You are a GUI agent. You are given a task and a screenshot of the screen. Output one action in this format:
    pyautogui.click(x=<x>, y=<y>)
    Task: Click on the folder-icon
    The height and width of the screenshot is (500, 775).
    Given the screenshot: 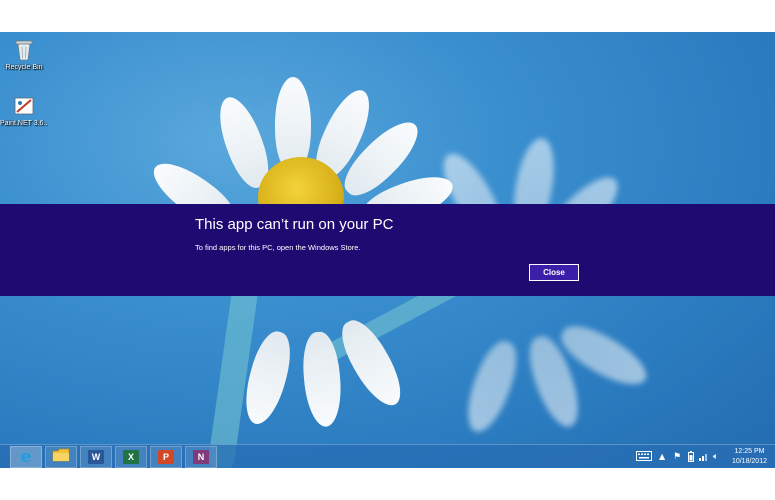 What is the action you would take?
    pyautogui.click(x=61, y=457)
    